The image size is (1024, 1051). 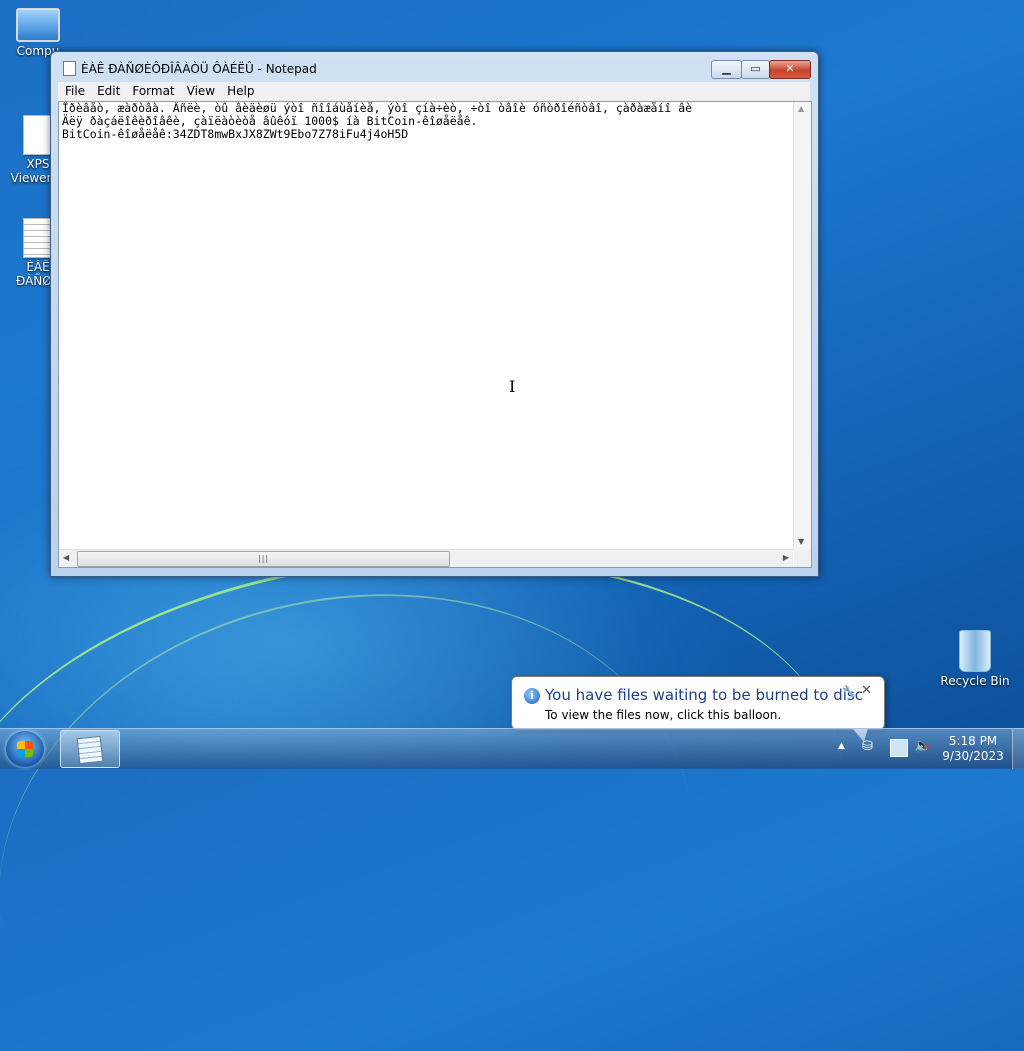 What do you see at coordinates (802, 326) in the screenshot?
I see `vertical-scrollbar: ▲ ▼` at bounding box center [802, 326].